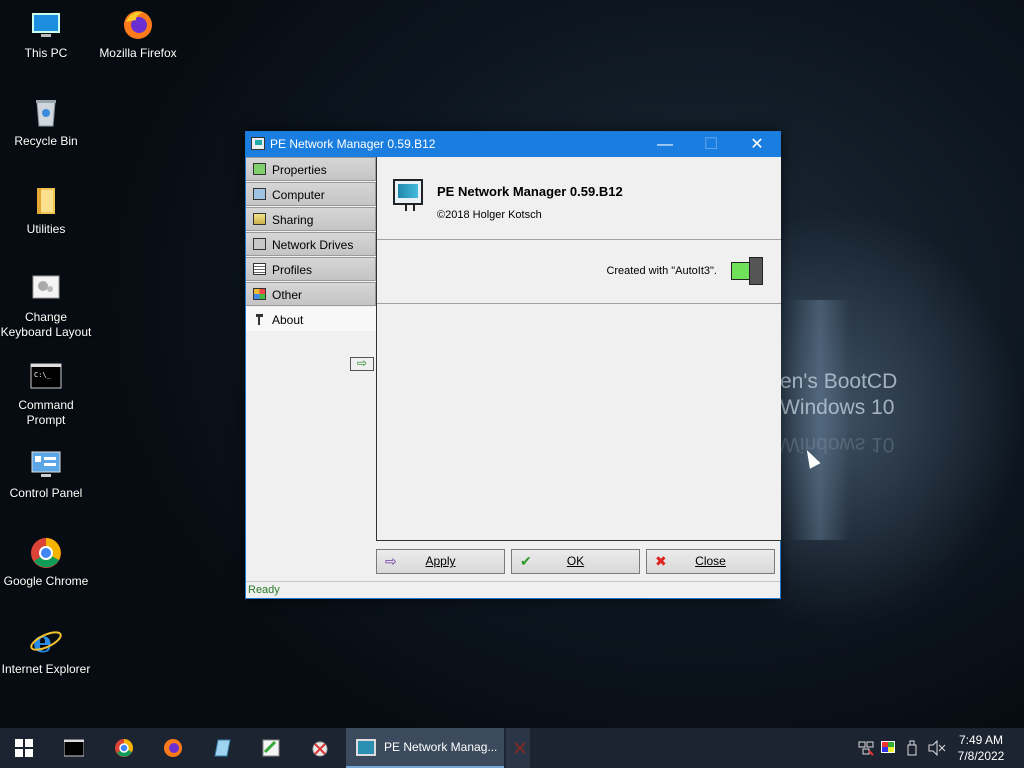 The width and height of the screenshot is (1024, 768). I want to click on taskbar: PE Network Manag... 7:49 AM 7/8/2022, so click(512, 748).